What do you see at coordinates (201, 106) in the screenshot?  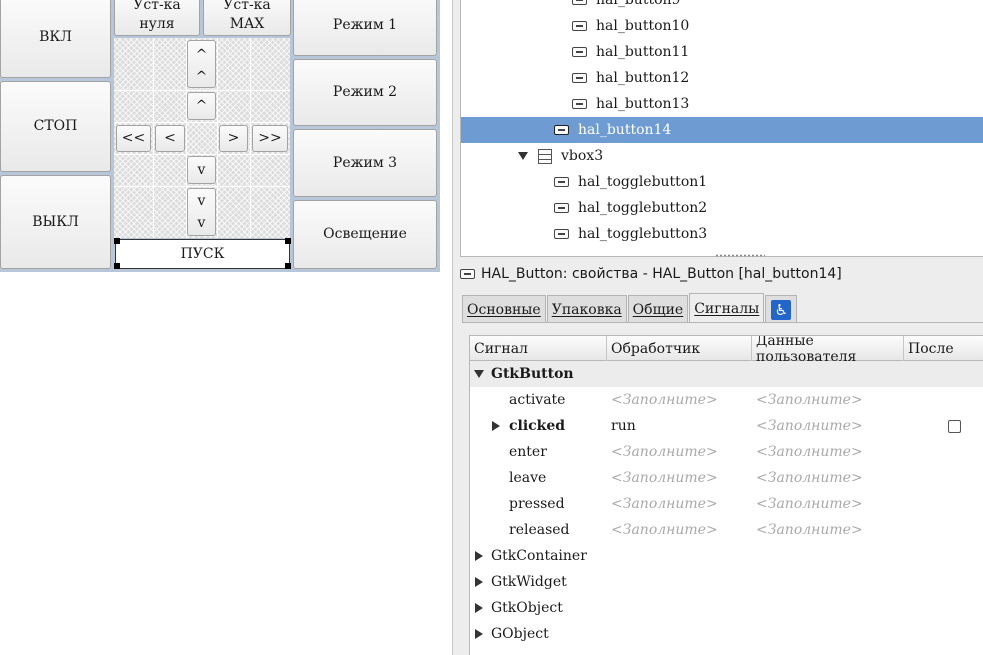 I see `up-button: ^` at bounding box center [201, 106].